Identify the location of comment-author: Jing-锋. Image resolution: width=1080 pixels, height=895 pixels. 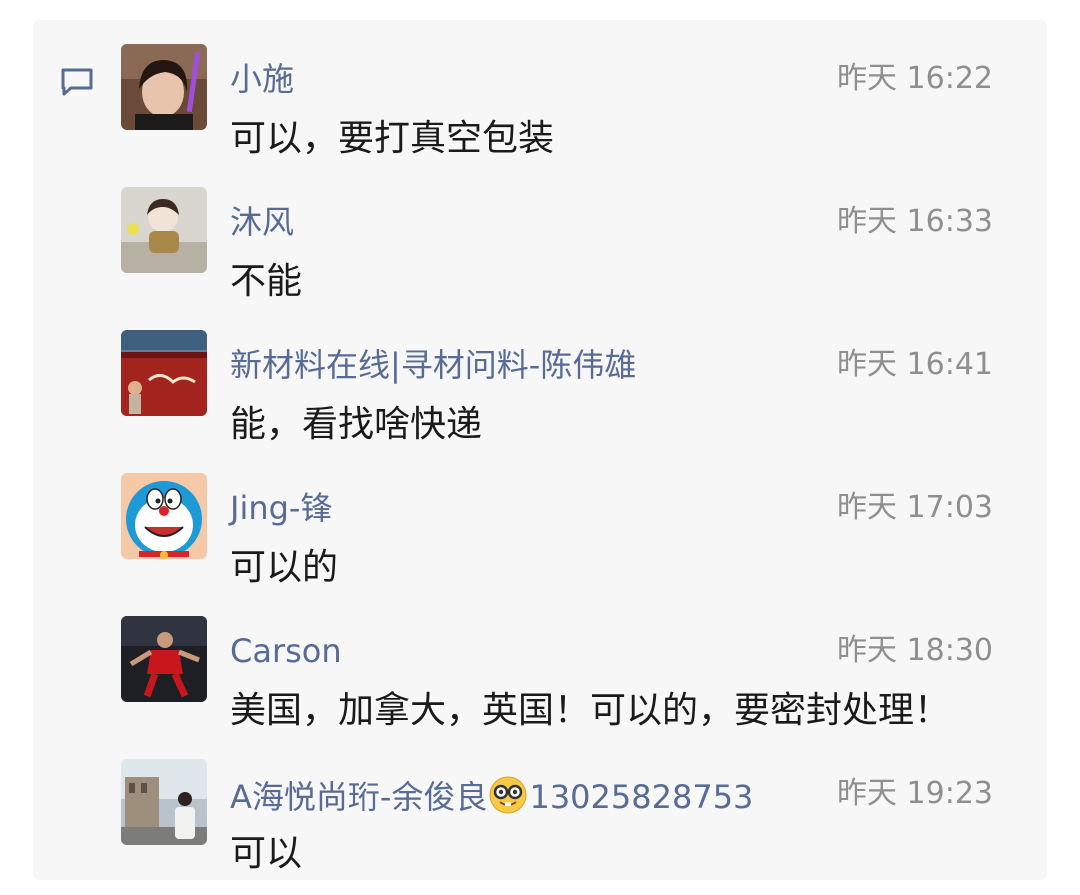
(281, 508).